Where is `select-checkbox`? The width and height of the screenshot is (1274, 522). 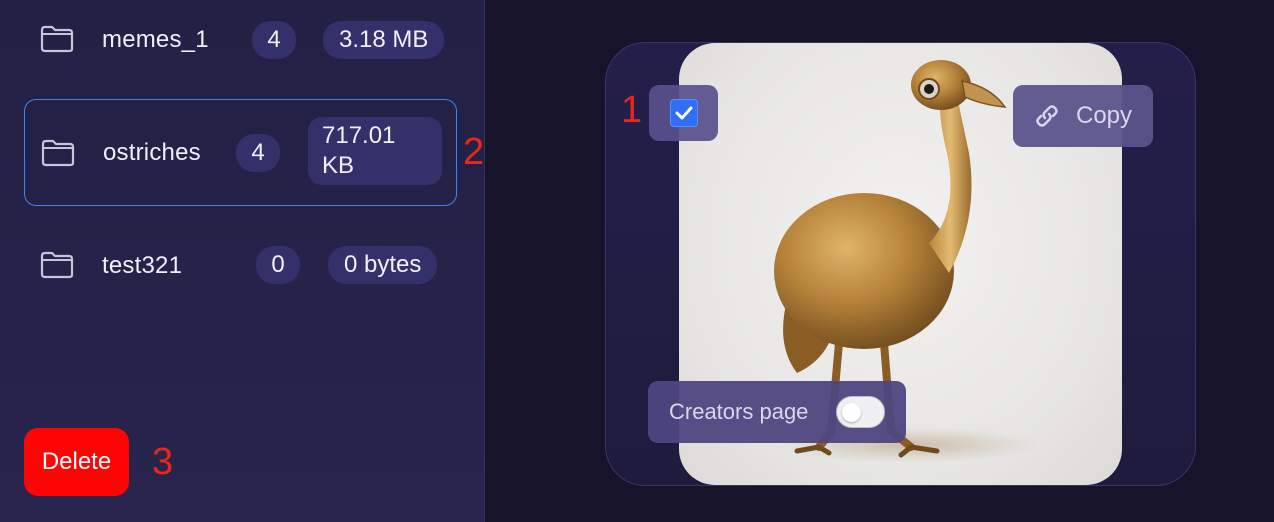 select-checkbox is located at coordinates (683, 113).